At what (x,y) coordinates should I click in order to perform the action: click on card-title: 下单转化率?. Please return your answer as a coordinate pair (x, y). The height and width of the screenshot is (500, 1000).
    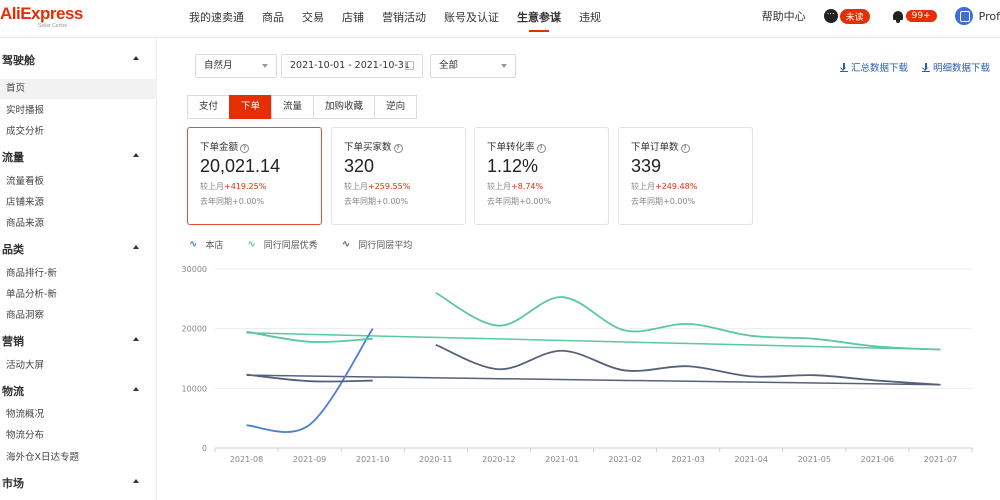
    Looking at the image, I should click on (541, 146).